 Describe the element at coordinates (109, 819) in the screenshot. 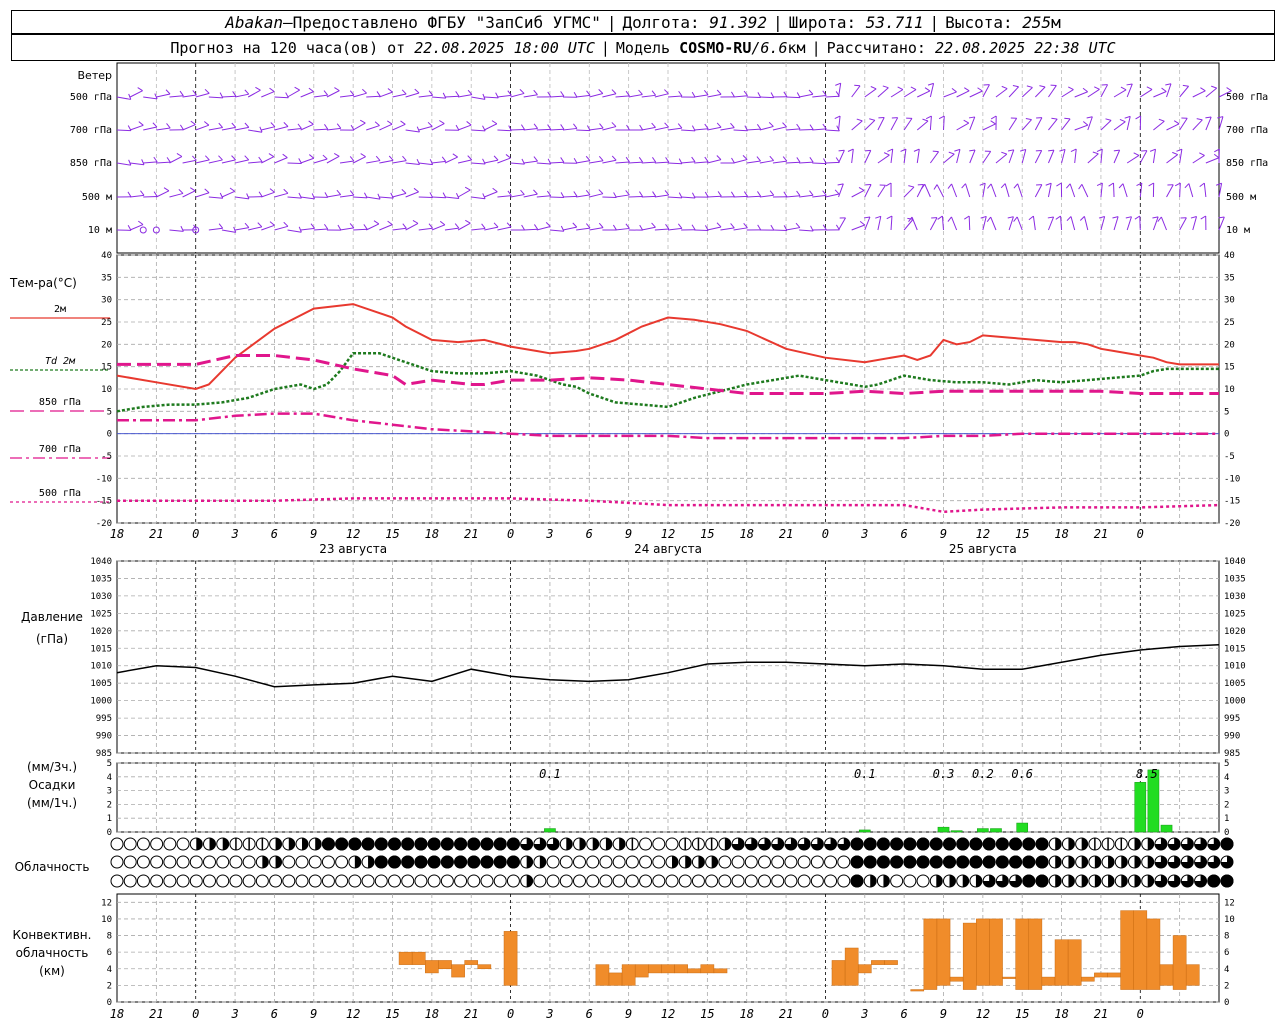

I see `y-tick-label-left: 1` at that location.